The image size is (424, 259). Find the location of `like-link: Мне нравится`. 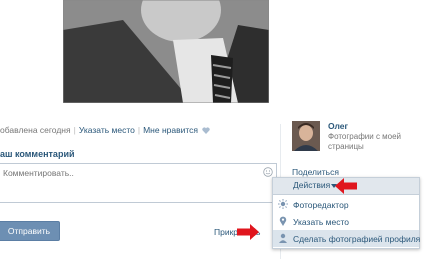

like-link: Мне нравится is located at coordinates (170, 130).